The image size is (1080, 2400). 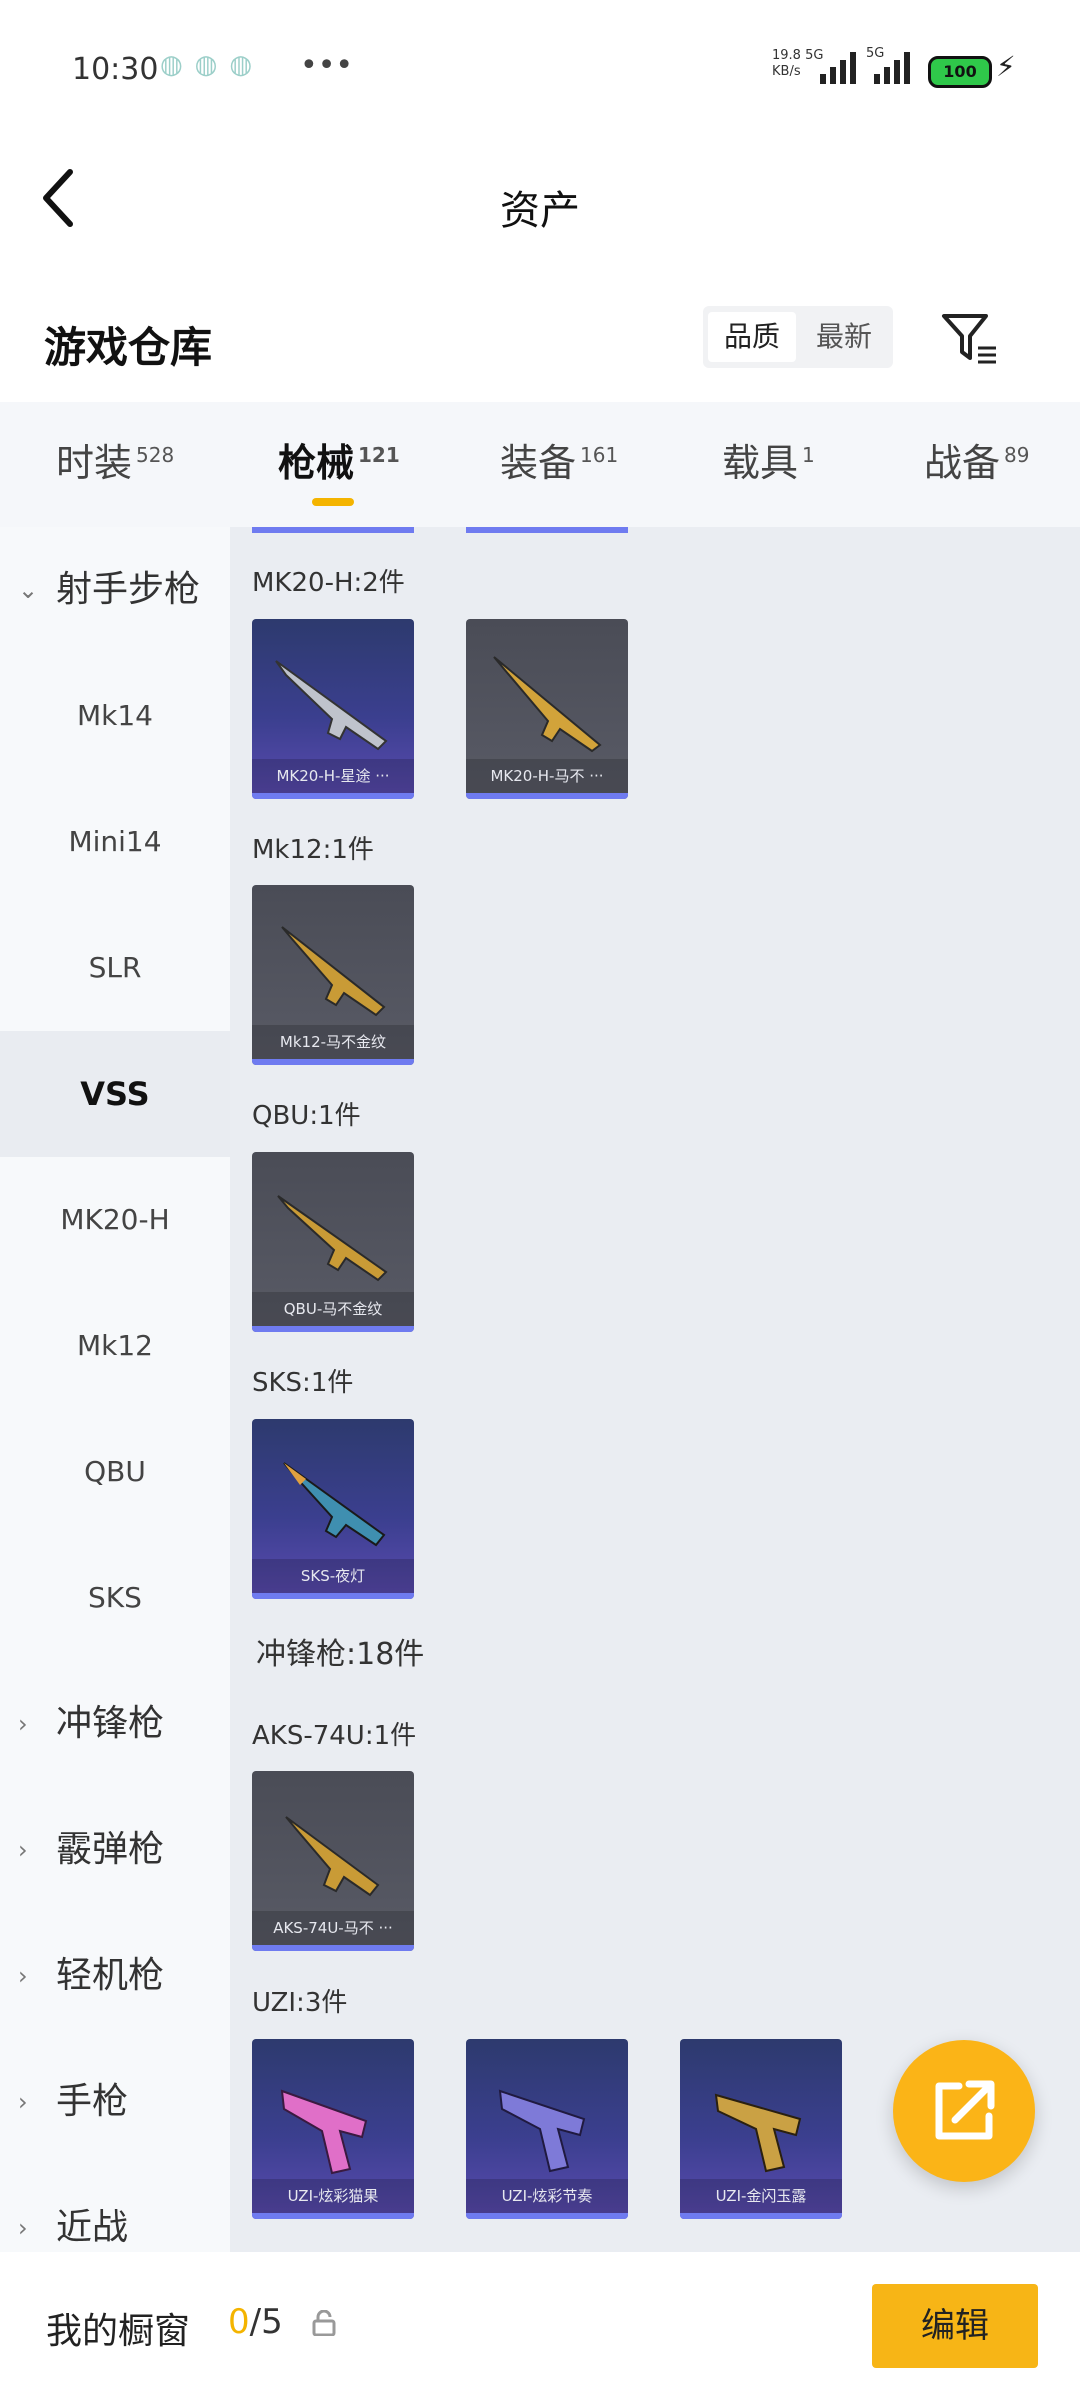 I want to click on group-label-uzi: UZI:3件, so click(x=300, y=2003).